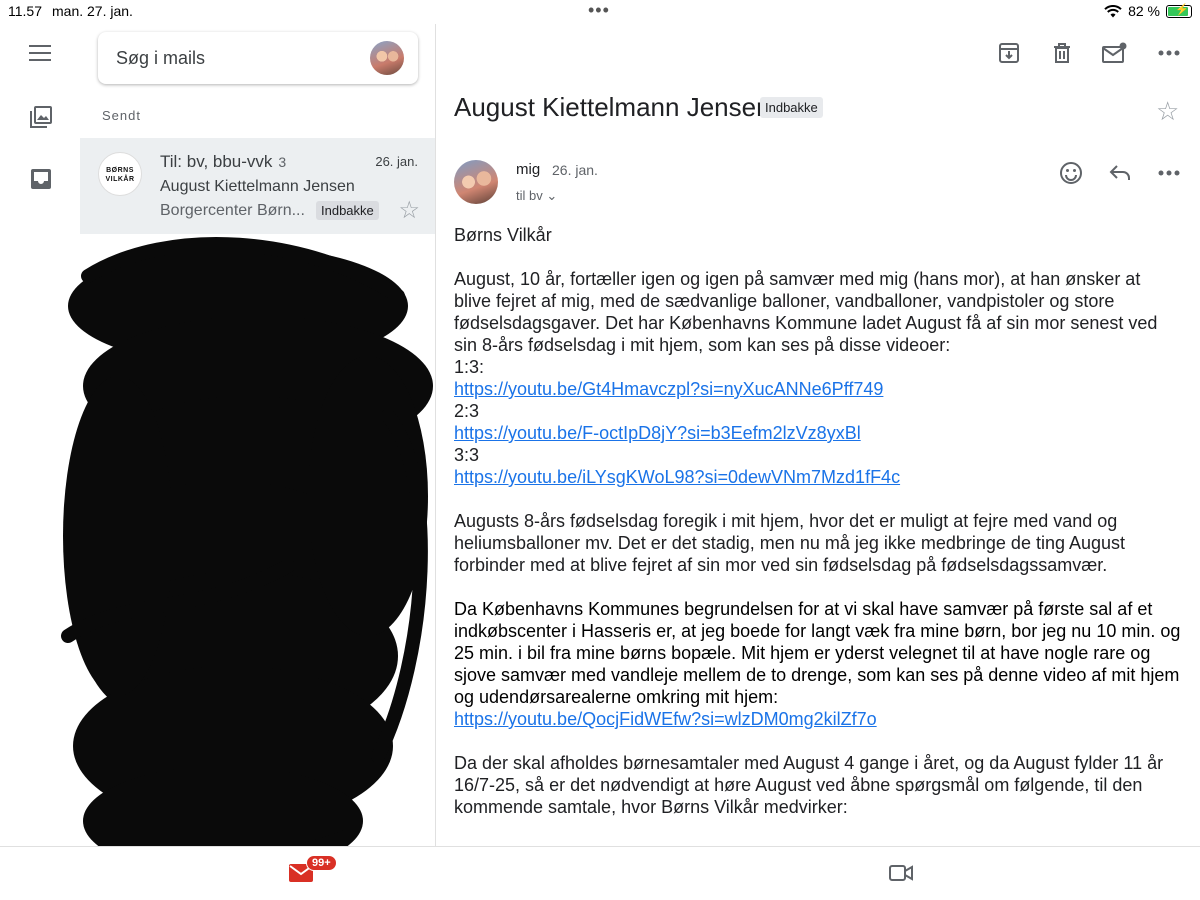 The image size is (1200, 900). Describe the element at coordinates (616, 697) in the screenshot. I see `text-line: og udendørsarealerne omkring mit hjem:` at that location.